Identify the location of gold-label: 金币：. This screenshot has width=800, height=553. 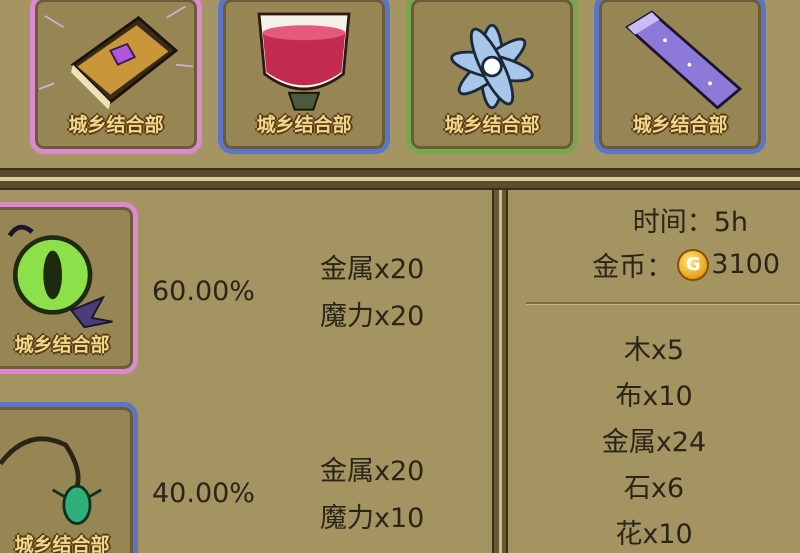
(633, 267).